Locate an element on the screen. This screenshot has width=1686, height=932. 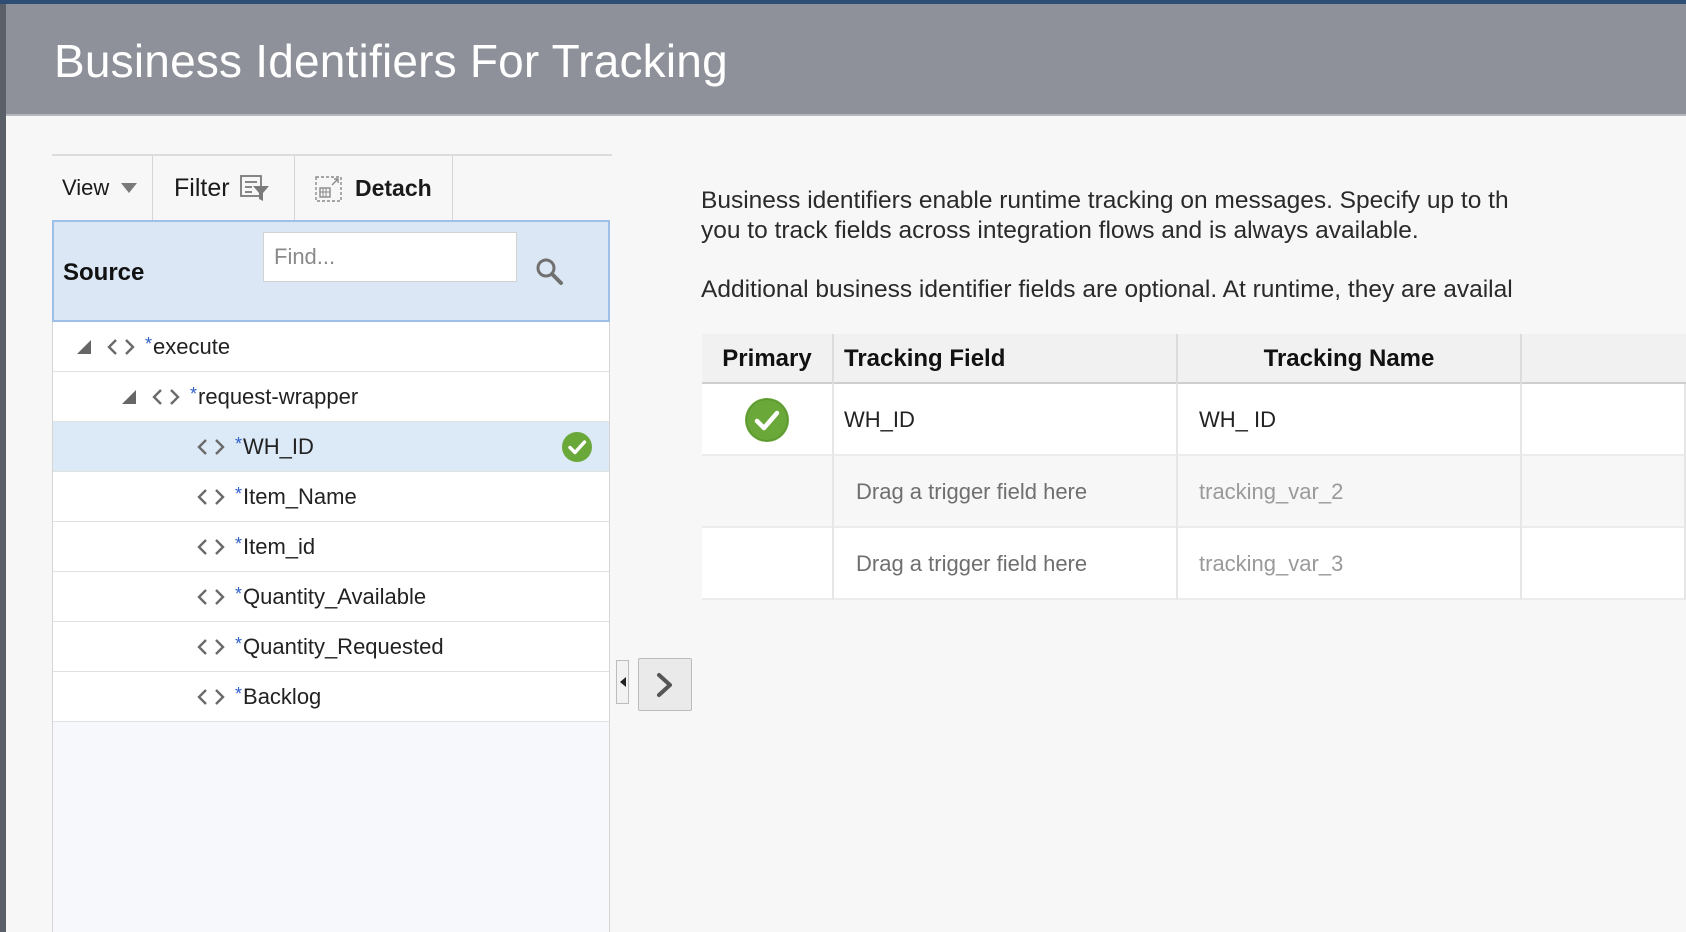
tree-node-backlog: * Backlog is located at coordinates (331, 697).